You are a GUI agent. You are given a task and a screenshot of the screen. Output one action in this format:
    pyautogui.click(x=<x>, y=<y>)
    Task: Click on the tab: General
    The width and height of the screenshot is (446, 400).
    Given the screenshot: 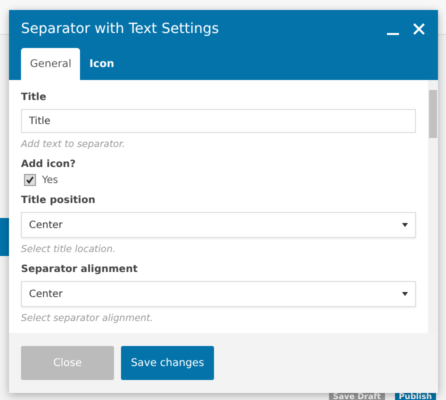 What is the action you would take?
    pyautogui.click(x=50, y=64)
    